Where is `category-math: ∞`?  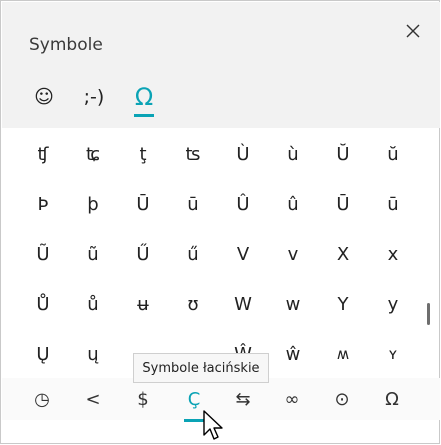
category-math: ∞ is located at coordinates (292, 399).